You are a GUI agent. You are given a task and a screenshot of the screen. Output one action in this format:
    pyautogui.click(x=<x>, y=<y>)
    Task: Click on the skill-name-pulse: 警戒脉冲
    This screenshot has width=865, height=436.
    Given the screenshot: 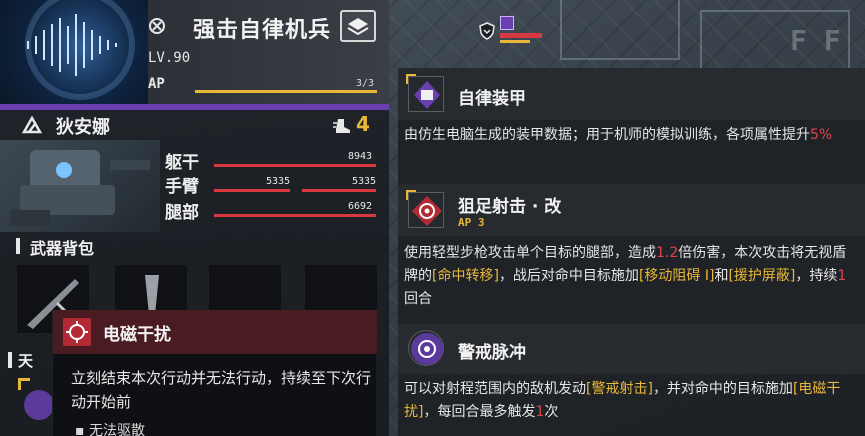 What is the action you would take?
    pyautogui.click(x=492, y=353)
    